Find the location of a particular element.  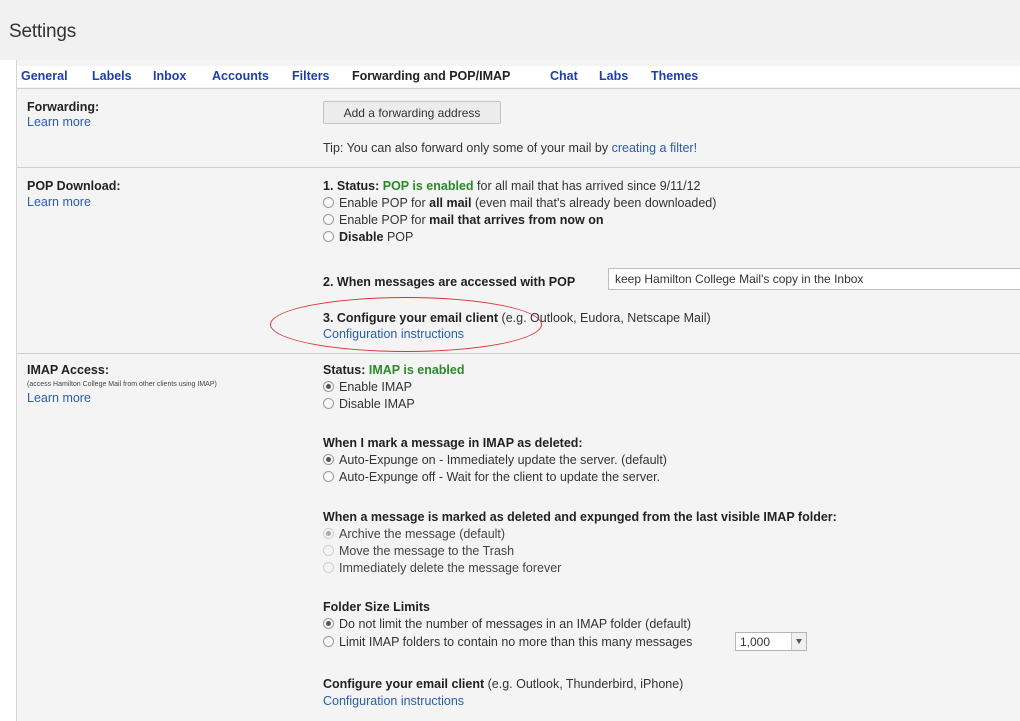

pop-opt3-post: POP is located at coordinates (400, 237).